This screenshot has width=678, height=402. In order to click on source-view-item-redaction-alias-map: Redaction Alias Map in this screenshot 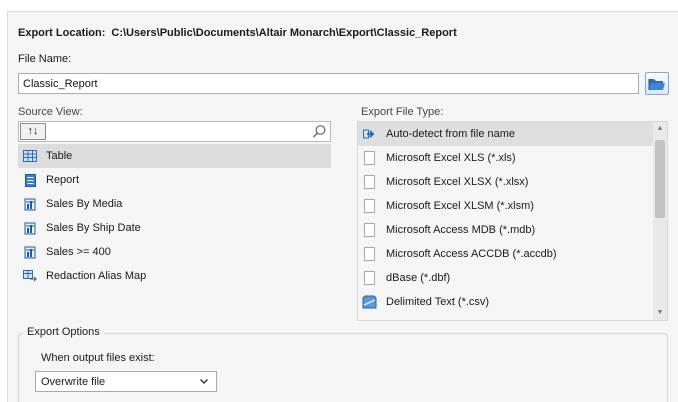, I will do `click(174, 276)`.